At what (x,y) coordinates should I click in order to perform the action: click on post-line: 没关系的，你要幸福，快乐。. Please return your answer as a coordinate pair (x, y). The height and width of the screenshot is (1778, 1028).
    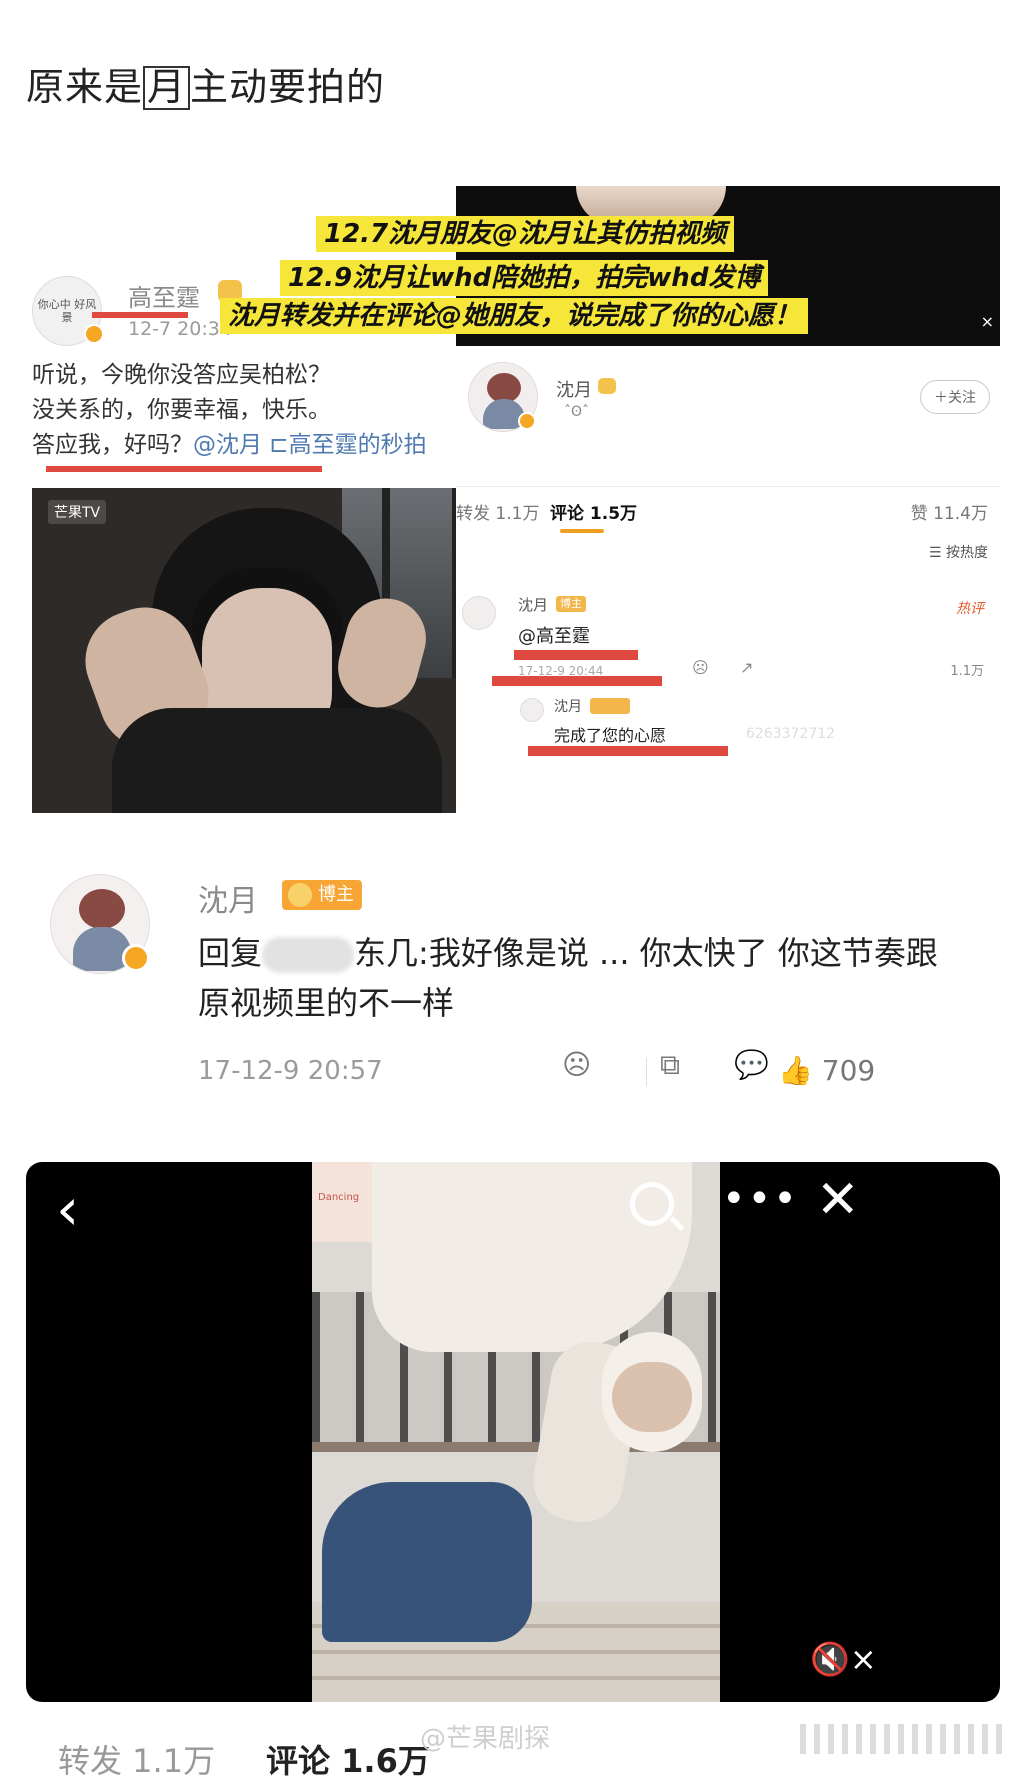
    Looking at the image, I should click on (181, 410).